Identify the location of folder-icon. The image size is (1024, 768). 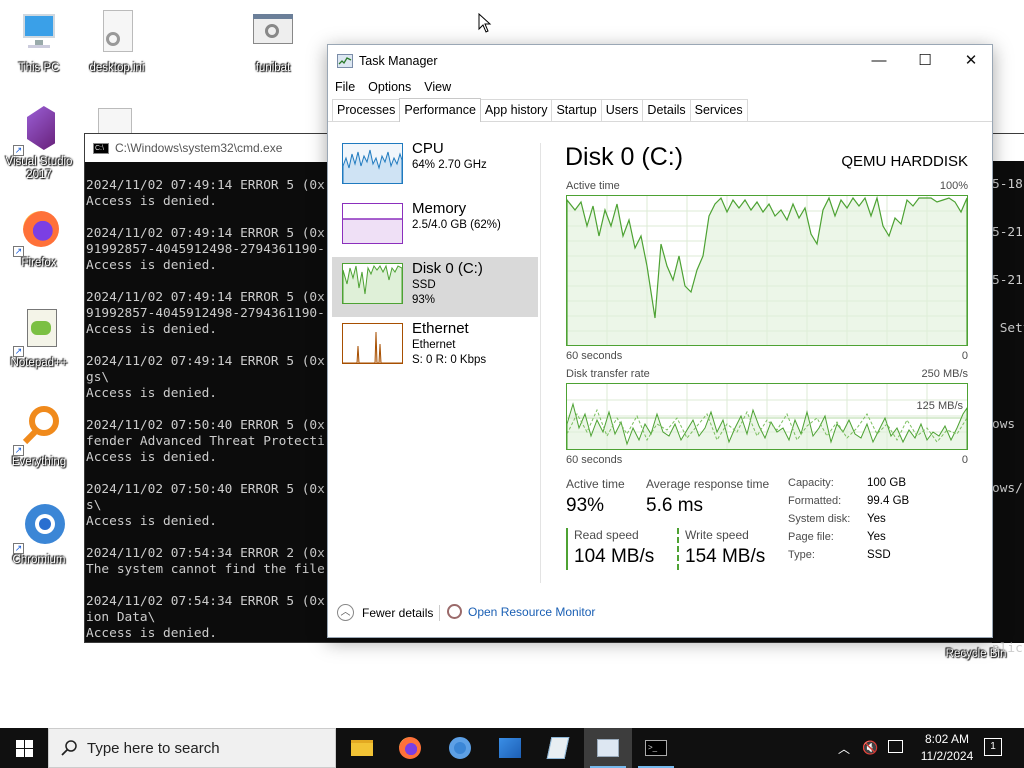
(362, 748).